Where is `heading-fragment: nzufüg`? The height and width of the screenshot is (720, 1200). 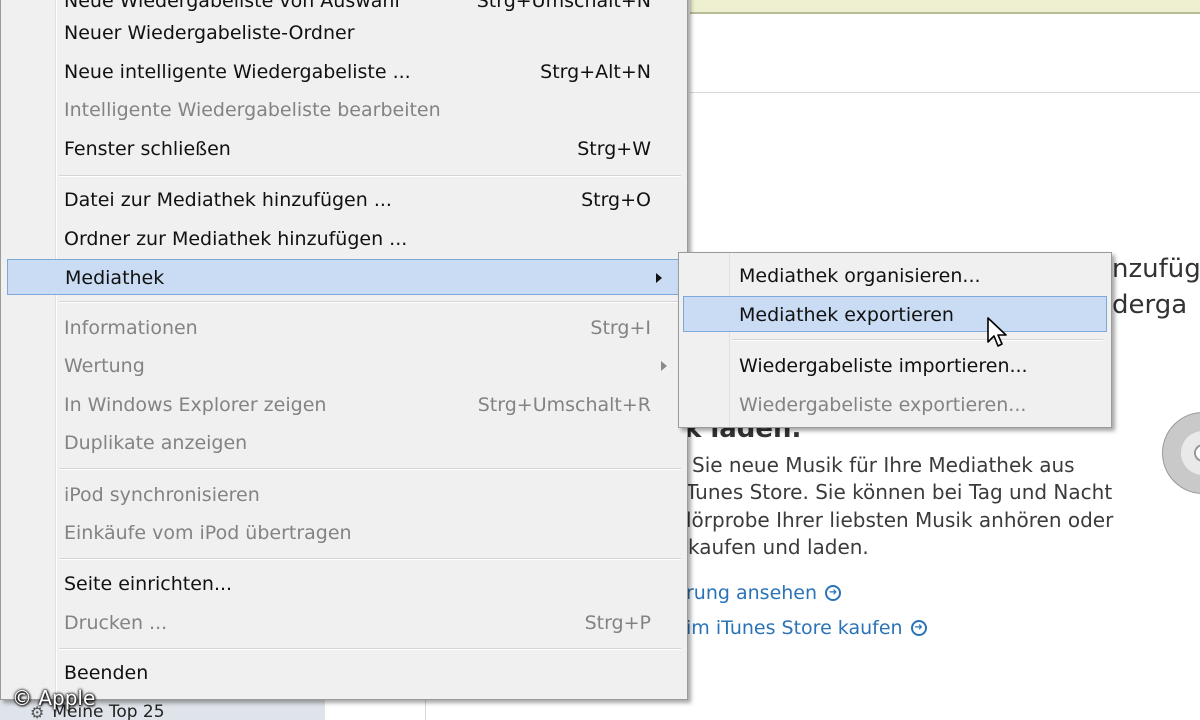
heading-fragment: nzufüg is located at coordinates (1156, 269).